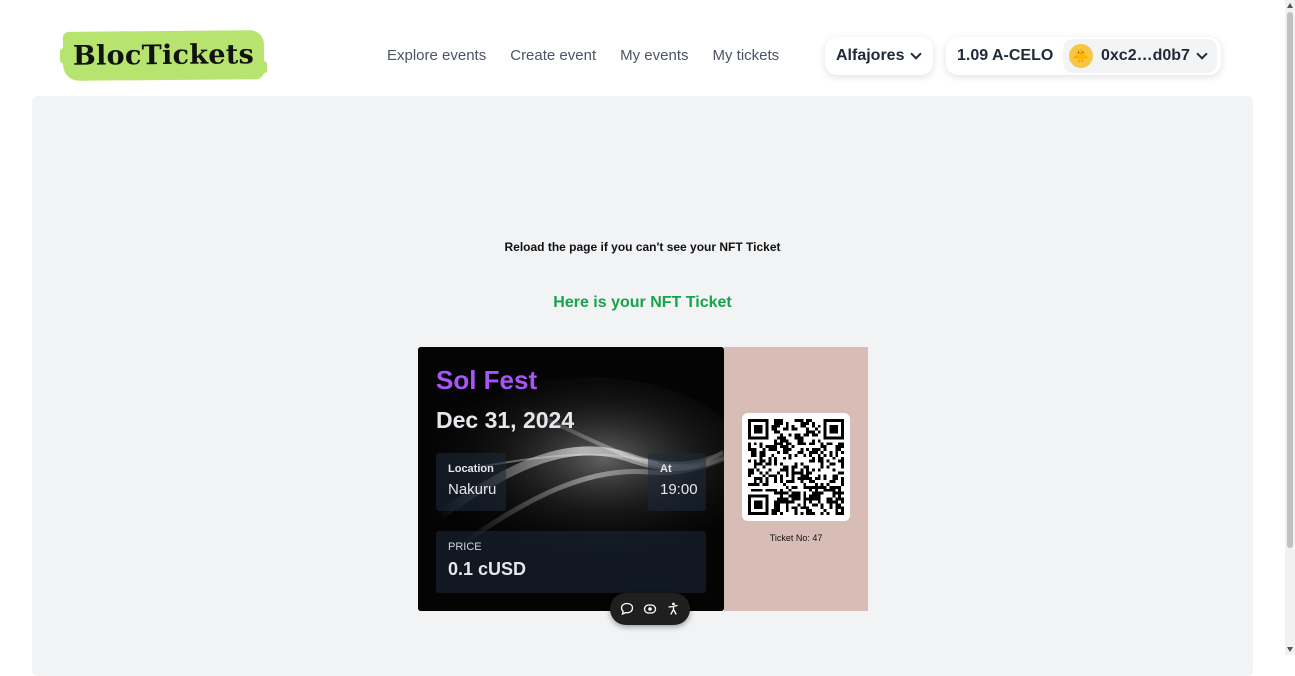 The height and width of the screenshot is (676, 1295). I want to click on floating-toolbar, so click(650, 609).